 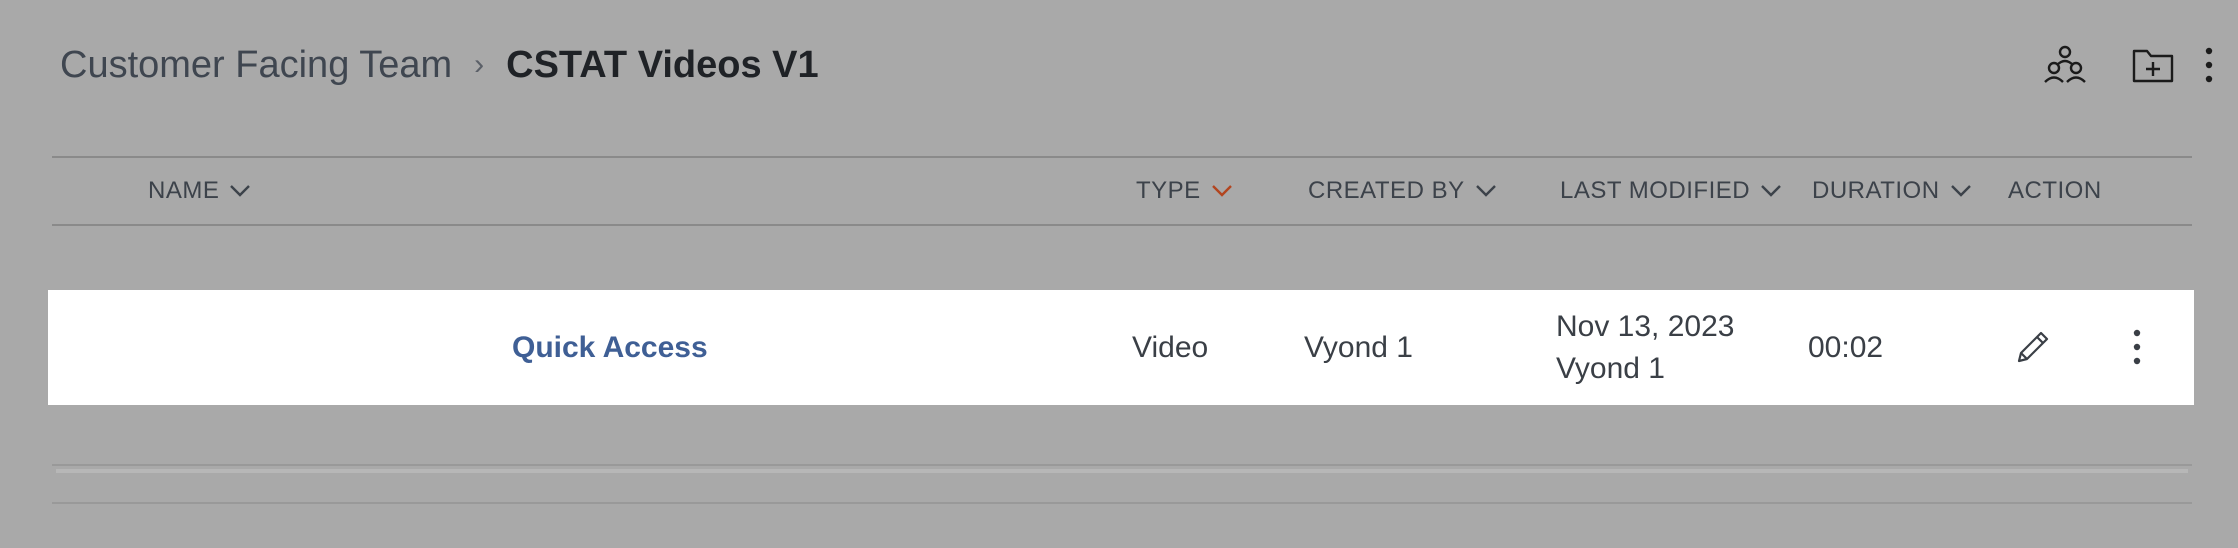 I want to click on column-header-created-by: CREATED BY, so click(x=1402, y=191).